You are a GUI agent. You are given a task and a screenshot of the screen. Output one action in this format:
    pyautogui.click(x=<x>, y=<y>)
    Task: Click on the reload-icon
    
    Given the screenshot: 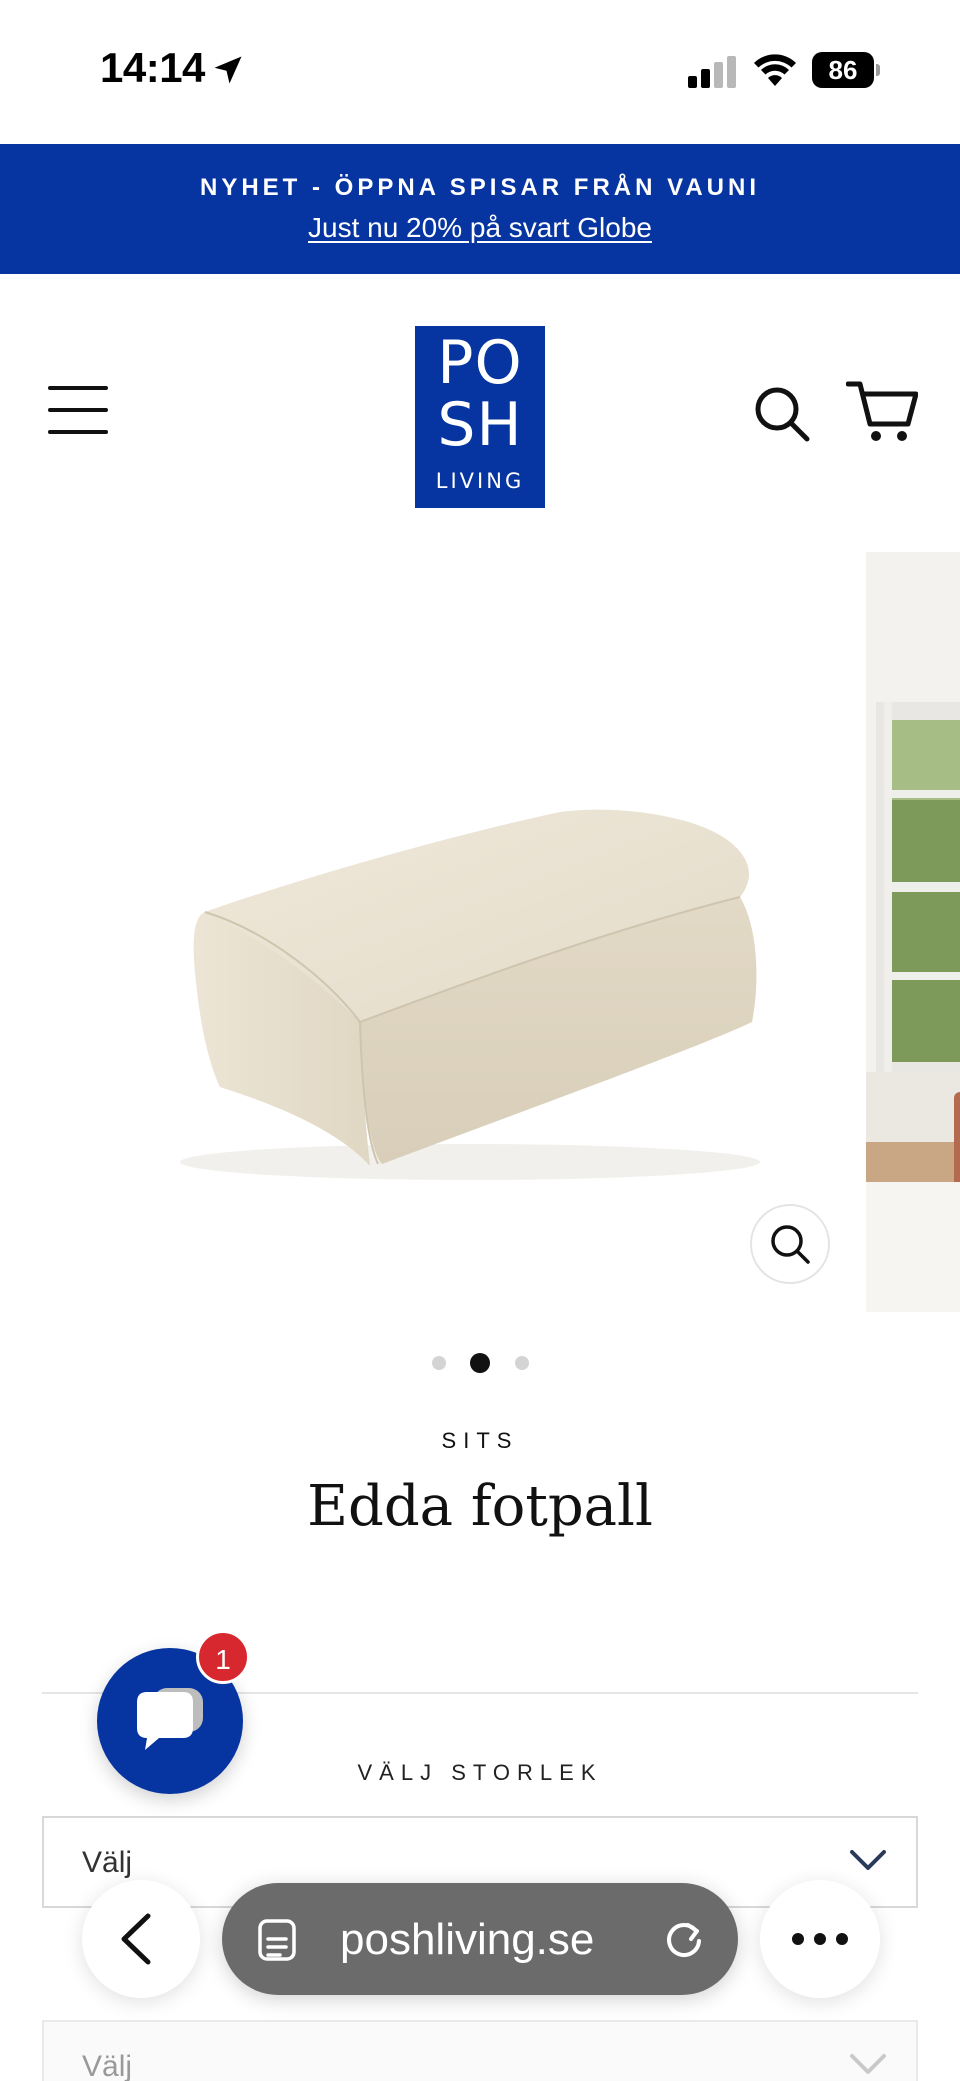 What is the action you would take?
    pyautogui.click(x=684, y=1939)
    